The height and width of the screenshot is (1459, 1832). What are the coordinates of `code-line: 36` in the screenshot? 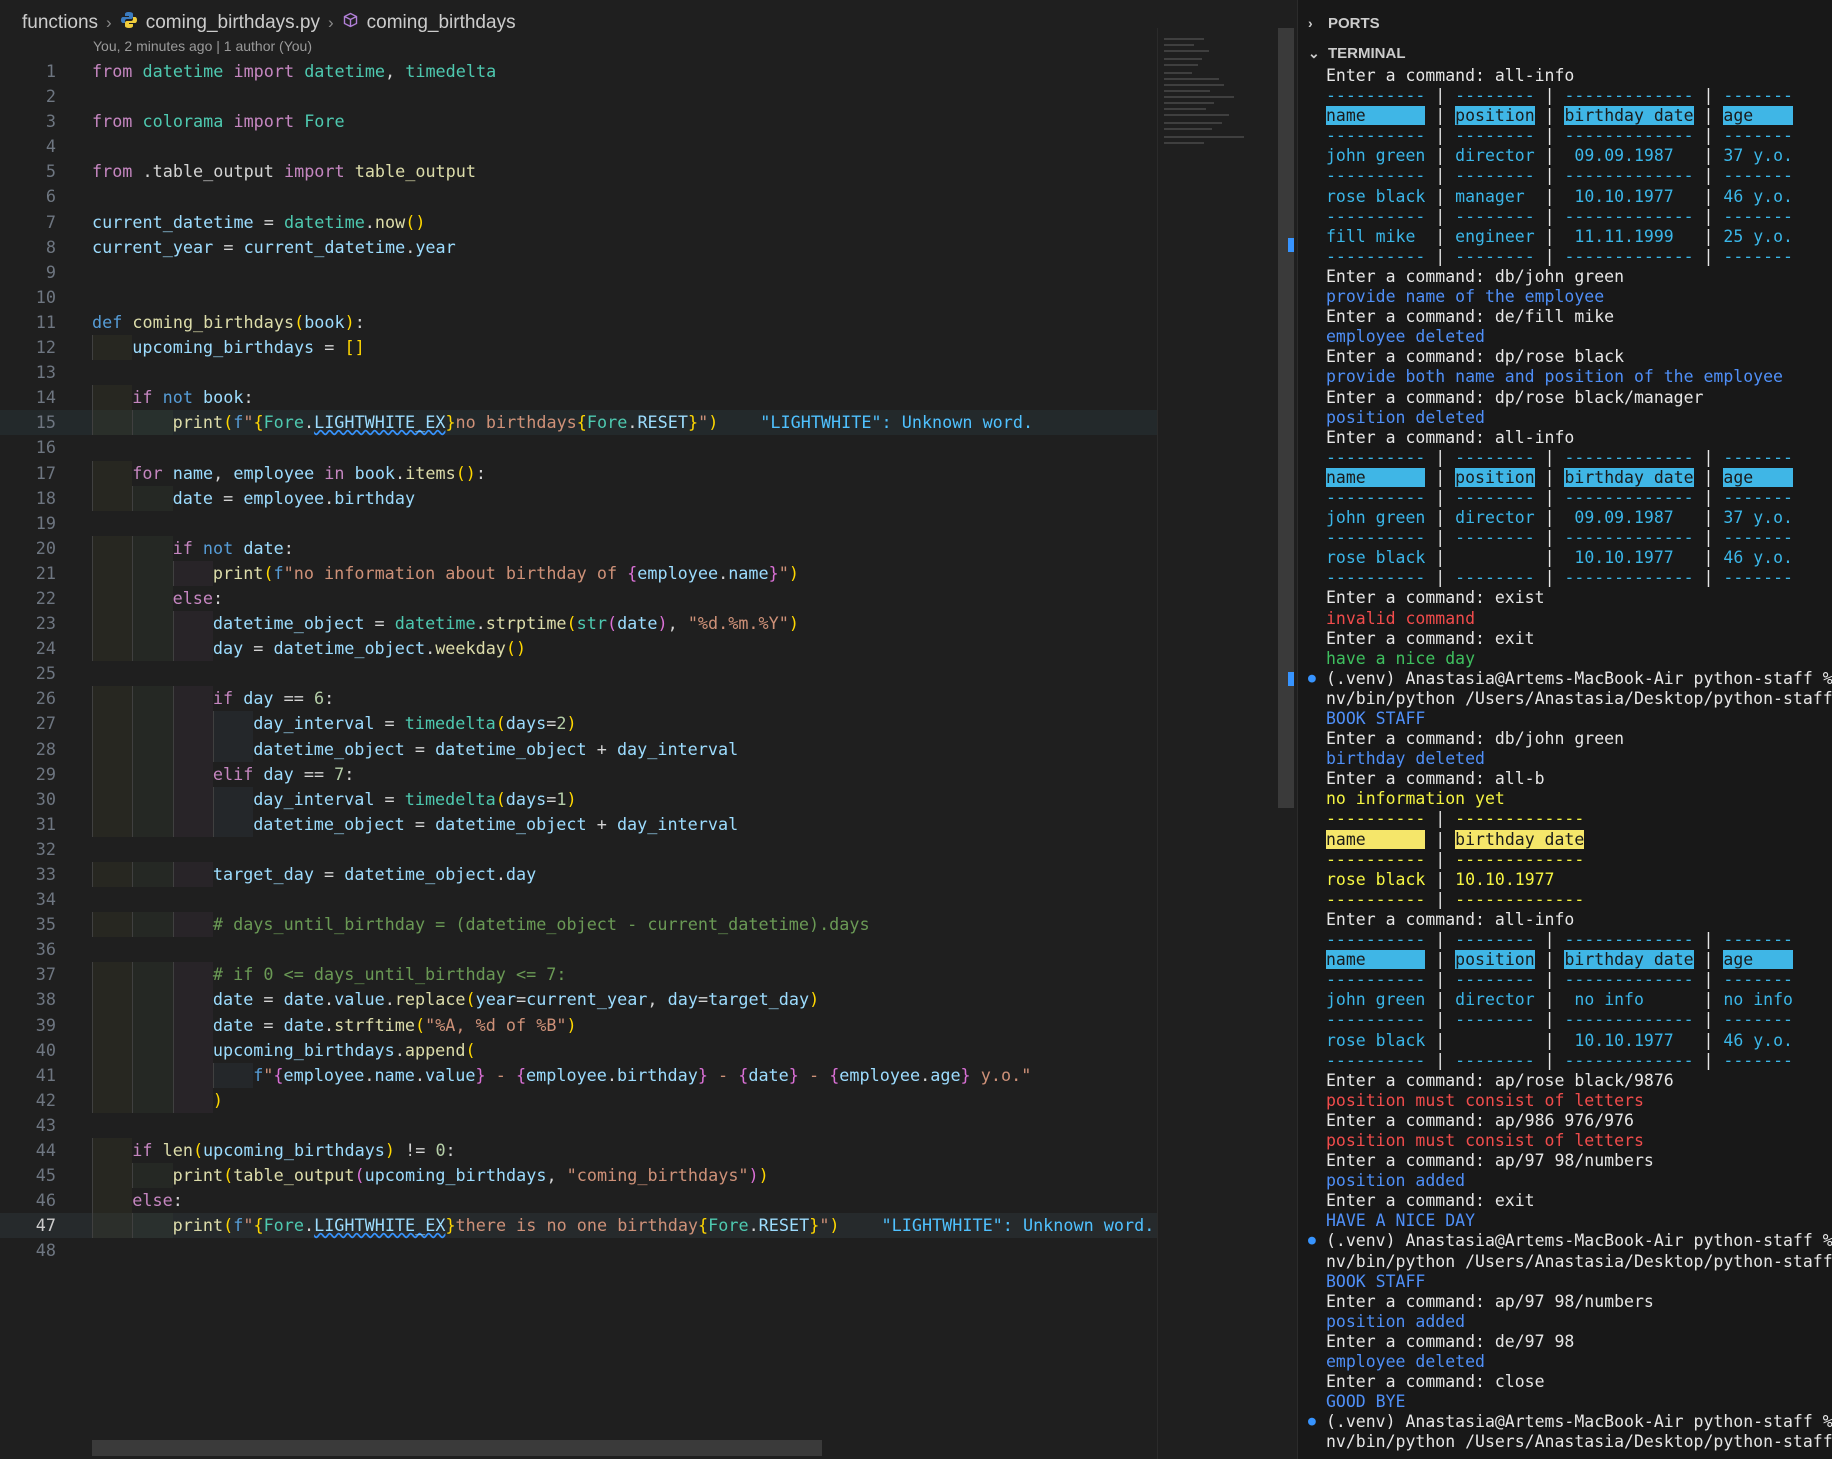 It's located at (578, 949).